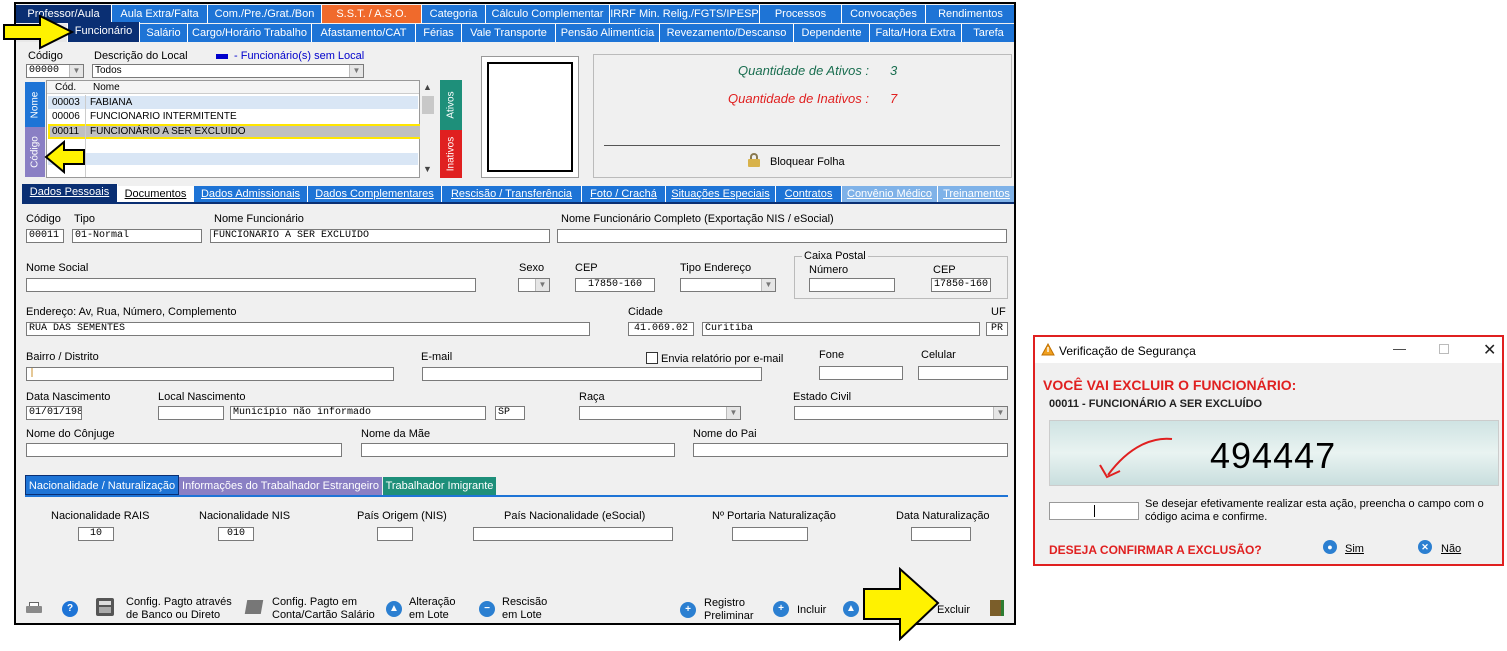 The height and width of the screenshot is (651, 1507). Describe the element at coordinates (236, 534) in the screenshot. I see `nacionalidade-nis-field: 010` at that location.